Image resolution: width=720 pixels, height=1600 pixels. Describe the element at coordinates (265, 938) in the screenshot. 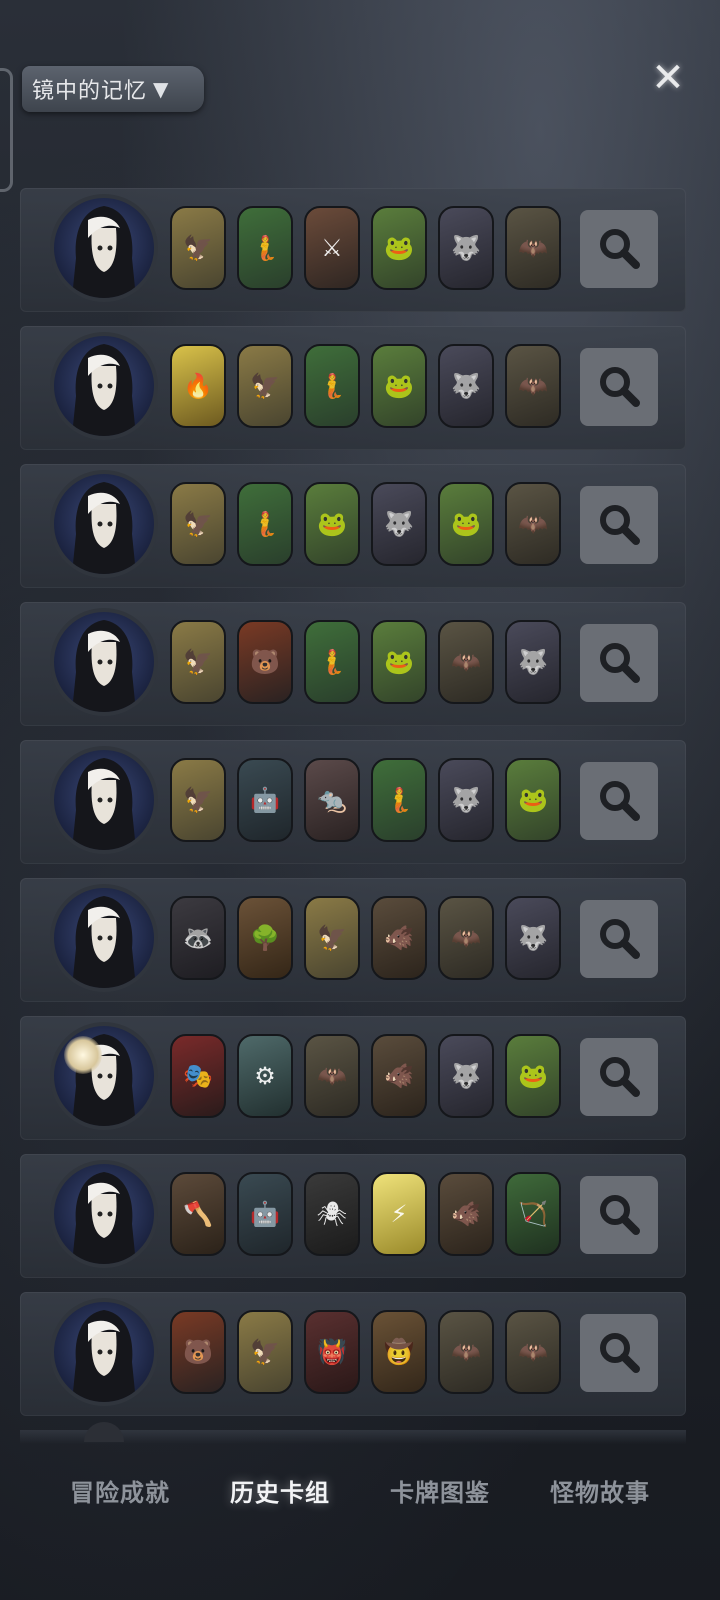

I see `card-treant: 🌳` at that location.